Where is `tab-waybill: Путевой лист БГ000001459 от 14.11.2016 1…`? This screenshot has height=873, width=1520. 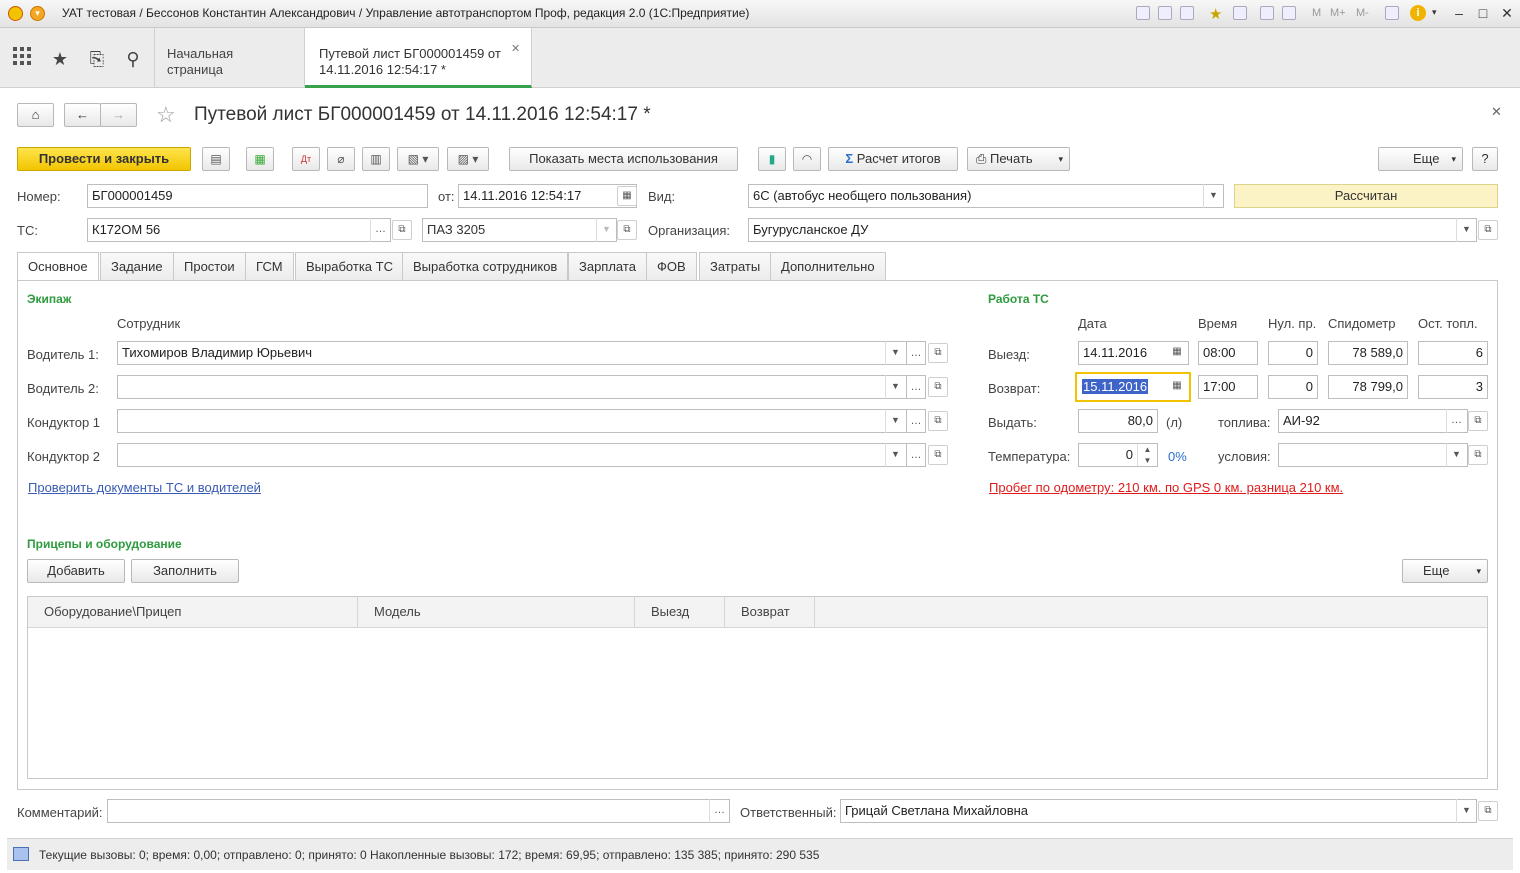
tab-waybill: Путевой лист БГ000001459 от 14.11.2016 1… is located at coordinates (418, 58).